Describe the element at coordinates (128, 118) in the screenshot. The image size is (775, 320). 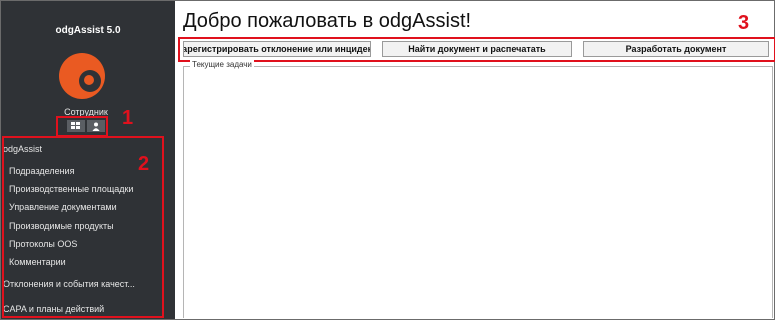
I see `annotation-label-1: 1` at that location.